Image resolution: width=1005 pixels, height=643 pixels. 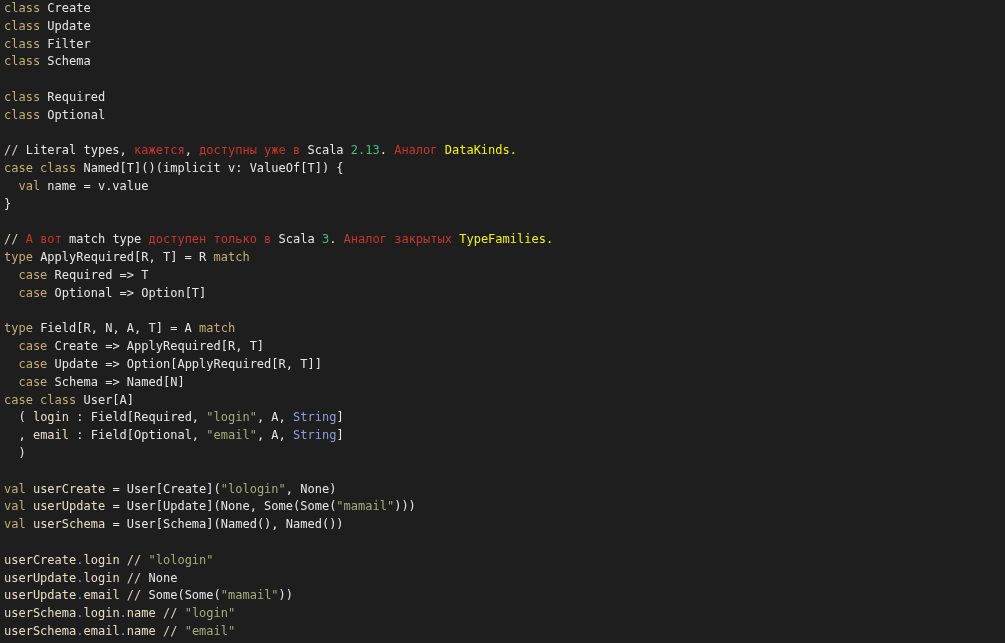 What do you see at coordinates (83, 275) in the screenshot?
I see `code-line: case Required => T` at bounding box center [83, 275].